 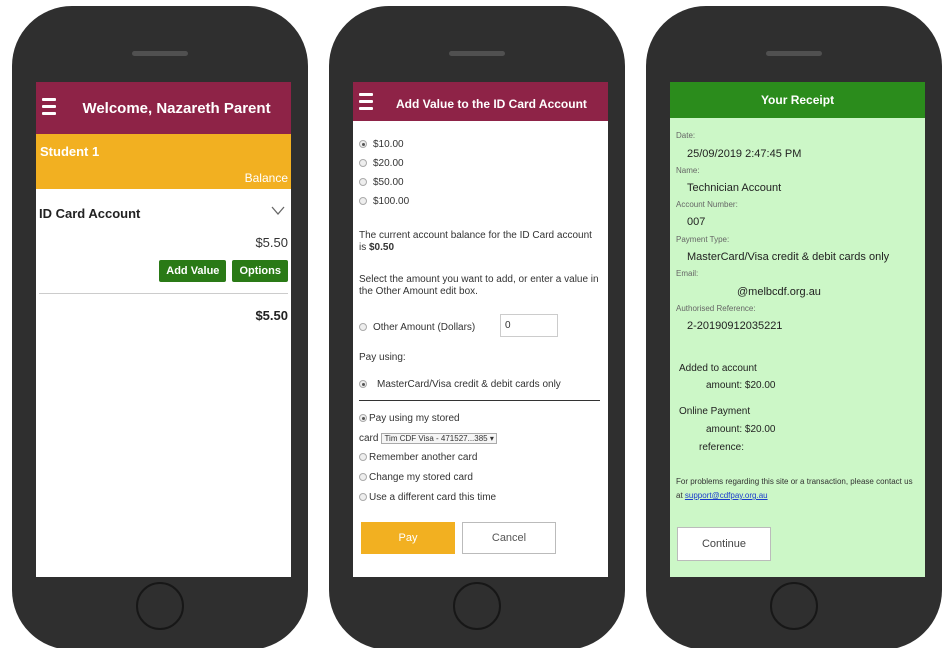 What do you see at coordinates (193, 271) in the screenshot?
I see `add-value-button: Add Value` at bounding box center [193, 271].